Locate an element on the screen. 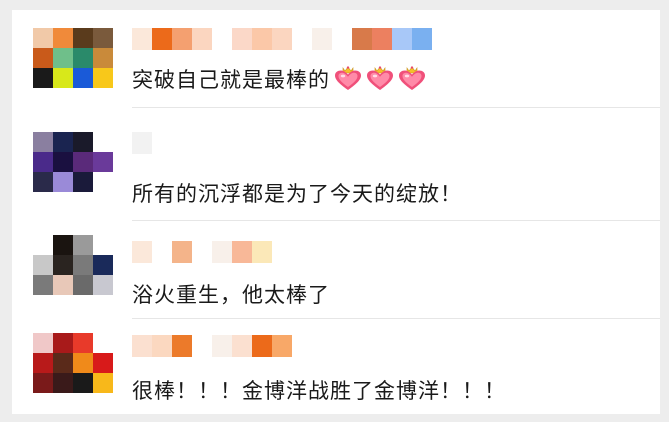 The image size is (669, 422). comment-text: 突破自己就是最棒的 is located at coordinates (279, 79).